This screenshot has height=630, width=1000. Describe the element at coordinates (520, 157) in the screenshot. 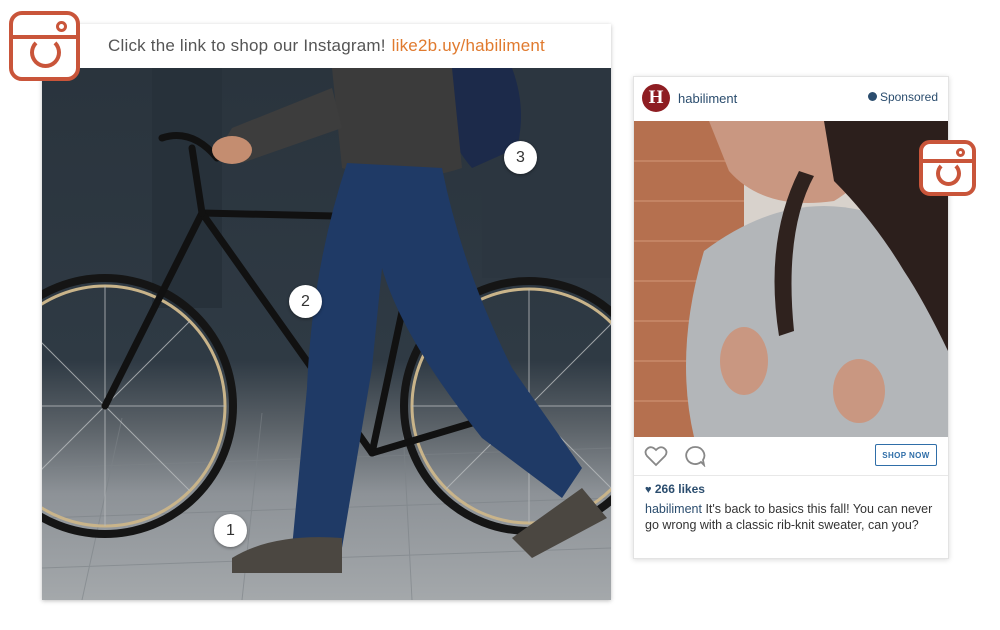

I see `hotspot-3: 3` at that location.